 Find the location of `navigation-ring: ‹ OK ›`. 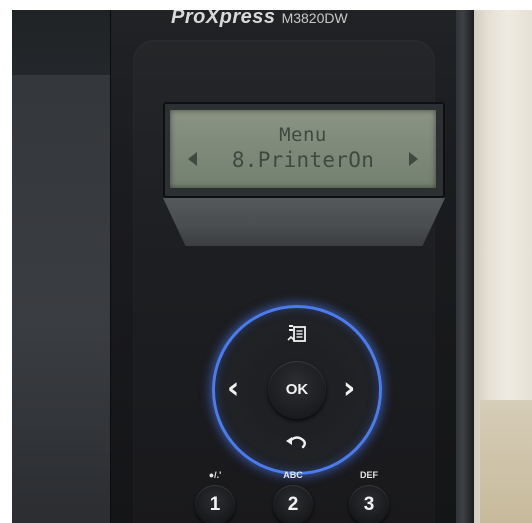

navigation-ring: ‹ OK › is located at coordinates (297, 390).